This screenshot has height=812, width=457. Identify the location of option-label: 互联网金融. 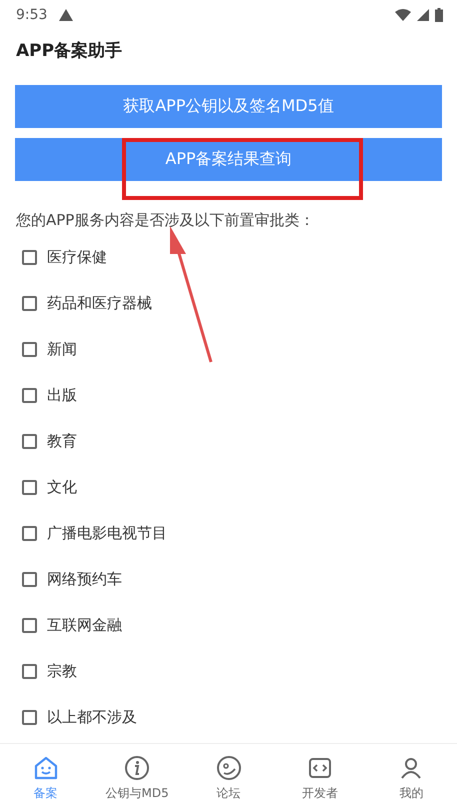
(84, 625).